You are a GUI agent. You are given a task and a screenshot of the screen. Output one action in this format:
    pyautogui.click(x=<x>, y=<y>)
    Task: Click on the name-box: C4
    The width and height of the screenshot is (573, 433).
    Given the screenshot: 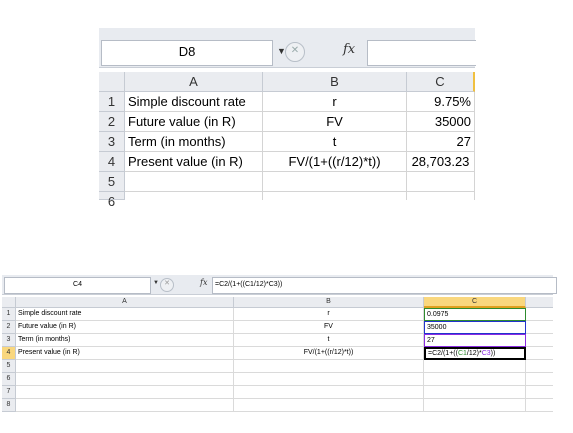 What is the action you would take?
    pyautogui.click(x=77, y=285)
    